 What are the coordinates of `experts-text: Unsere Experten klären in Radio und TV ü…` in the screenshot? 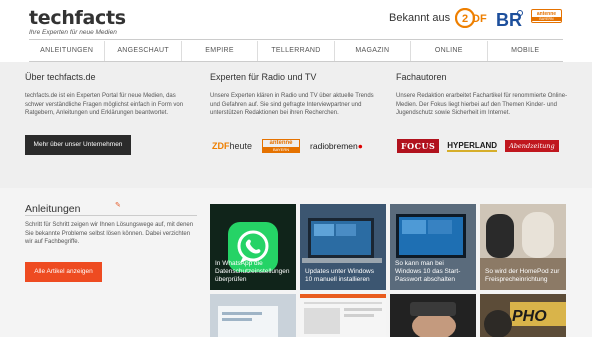 It's located at (292, 104).